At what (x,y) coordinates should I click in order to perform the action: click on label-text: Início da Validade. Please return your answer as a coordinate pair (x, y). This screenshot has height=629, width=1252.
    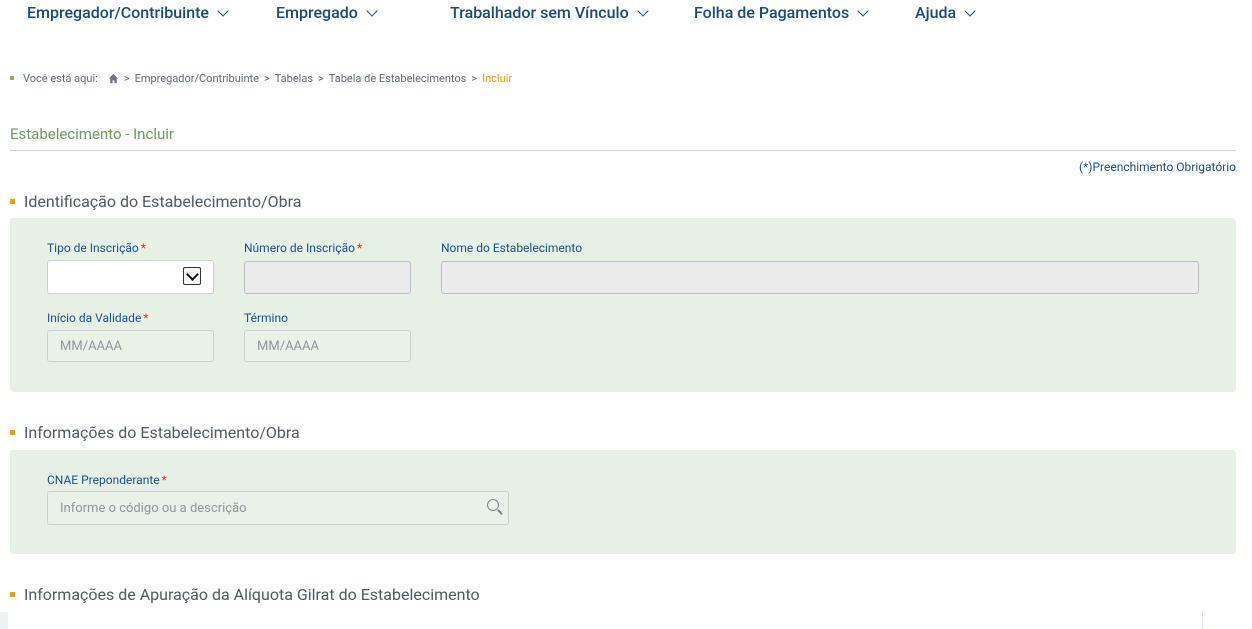
    Looking at the image, I should click on (94, 318).